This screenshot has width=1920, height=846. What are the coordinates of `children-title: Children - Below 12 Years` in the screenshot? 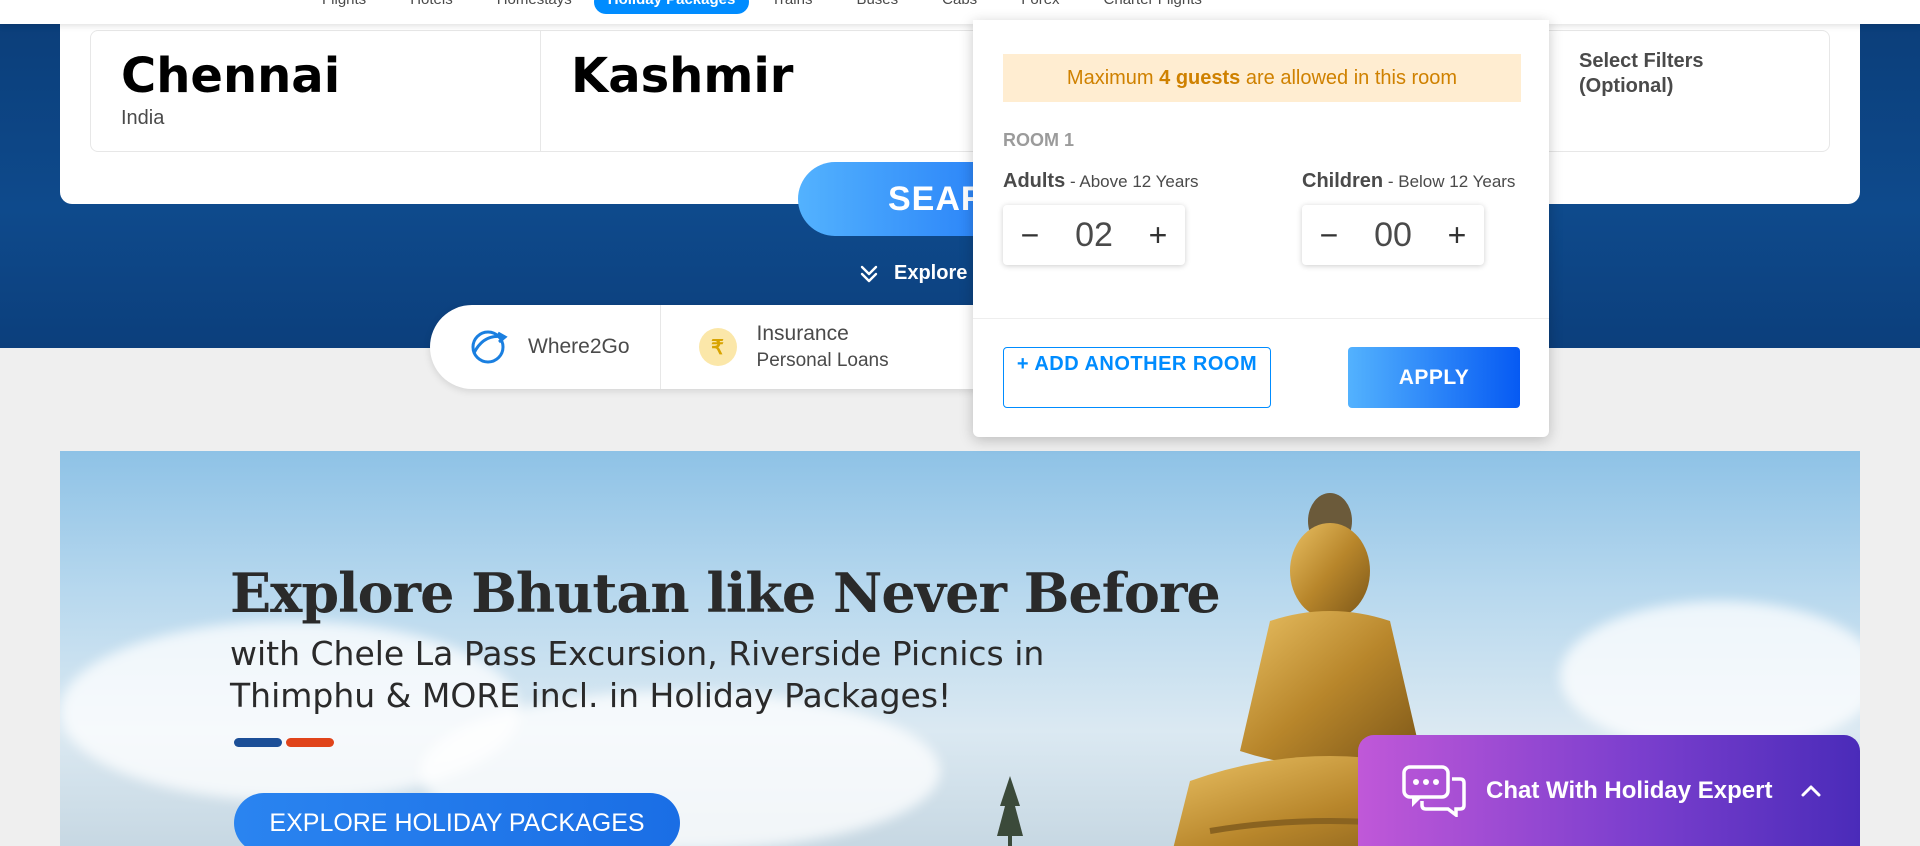 It's located at (1408, 181).